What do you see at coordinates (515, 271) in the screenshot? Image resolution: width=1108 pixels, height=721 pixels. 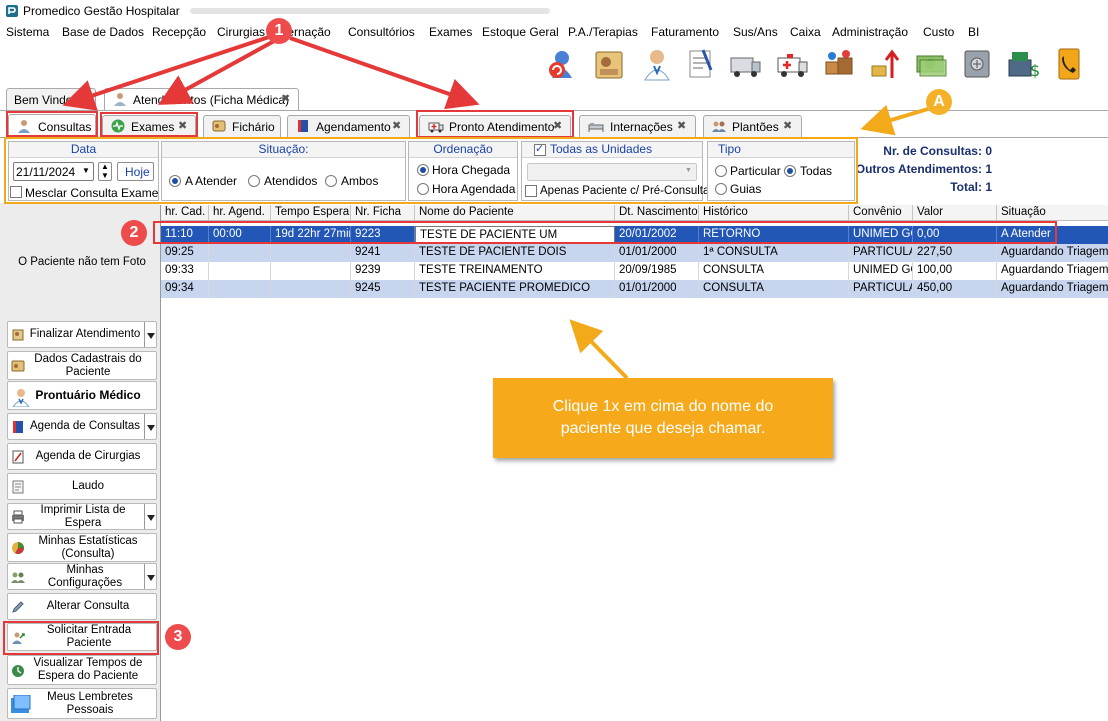 I see `cell-patient-name: TESTE TREINAMENTO` at bounding box center [515, 271].